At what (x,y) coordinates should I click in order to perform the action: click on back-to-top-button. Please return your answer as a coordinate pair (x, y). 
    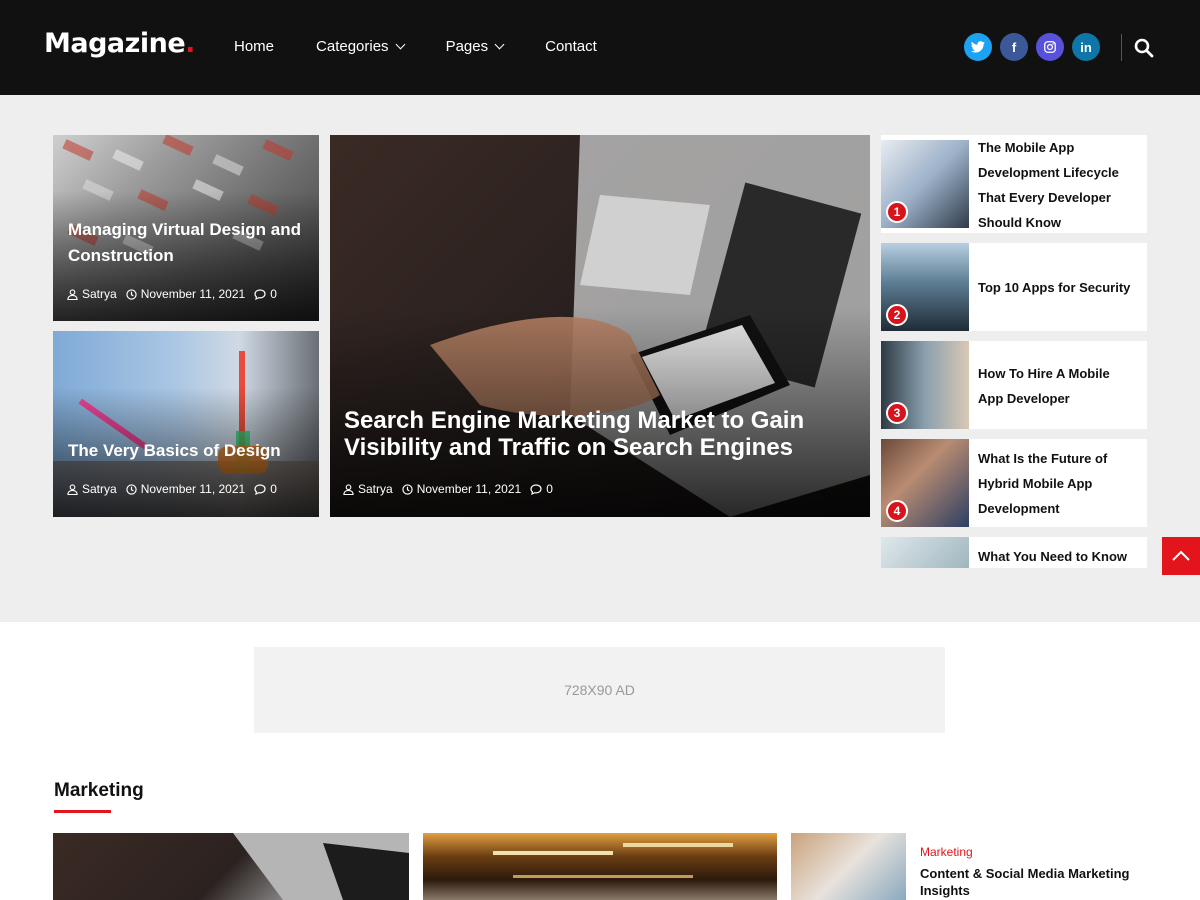
    Looking at the image, I should click on (1181, 556).